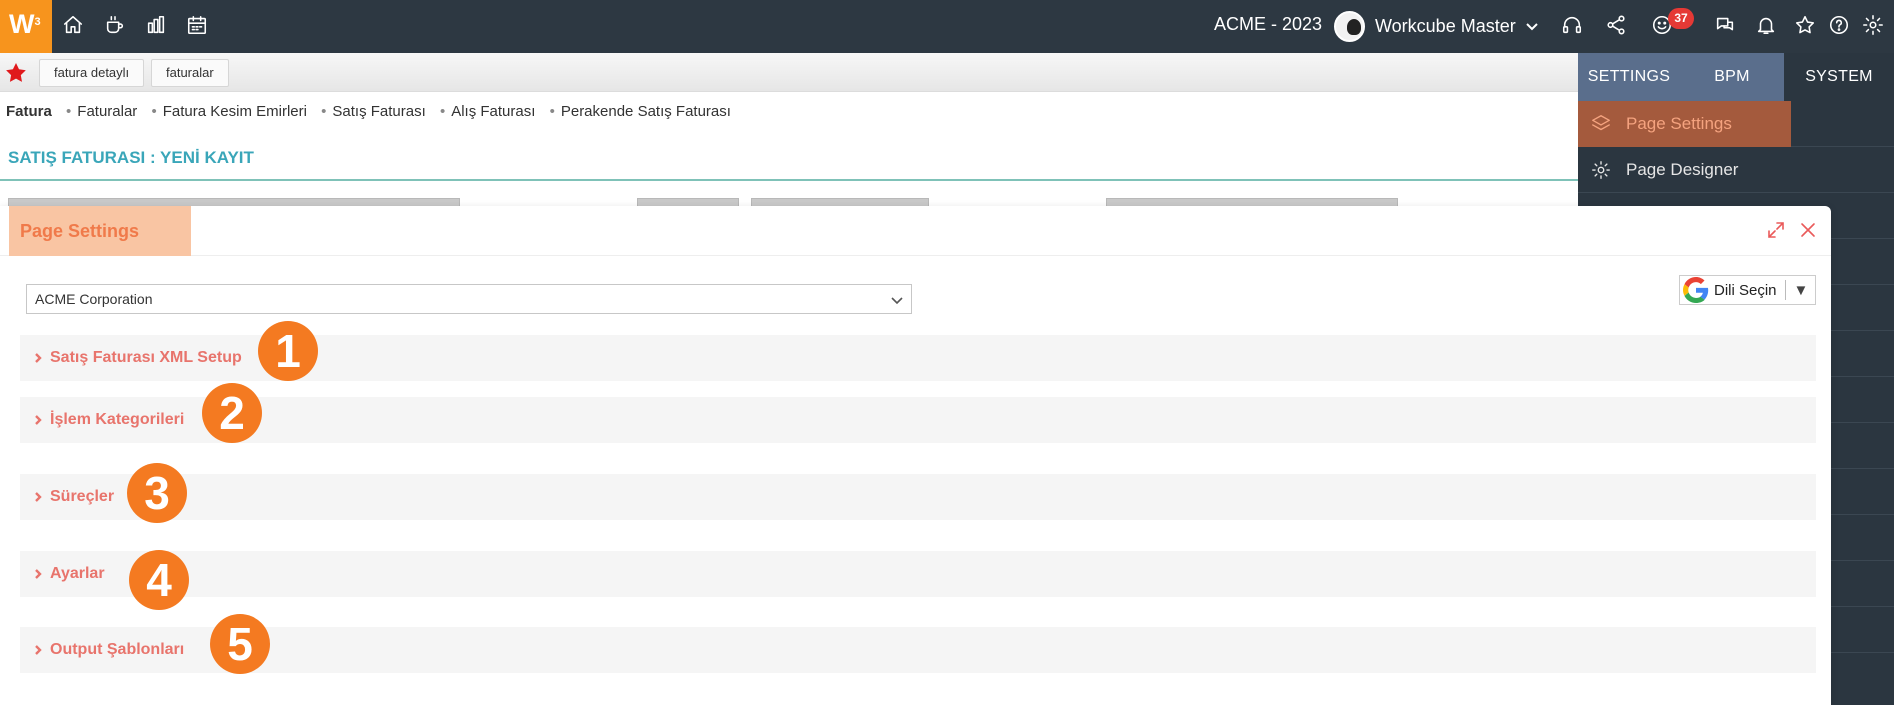  What do you see at coordinates (1785, 290) in the screenshot?
I see `divider` at bounding box center [1785, 290].